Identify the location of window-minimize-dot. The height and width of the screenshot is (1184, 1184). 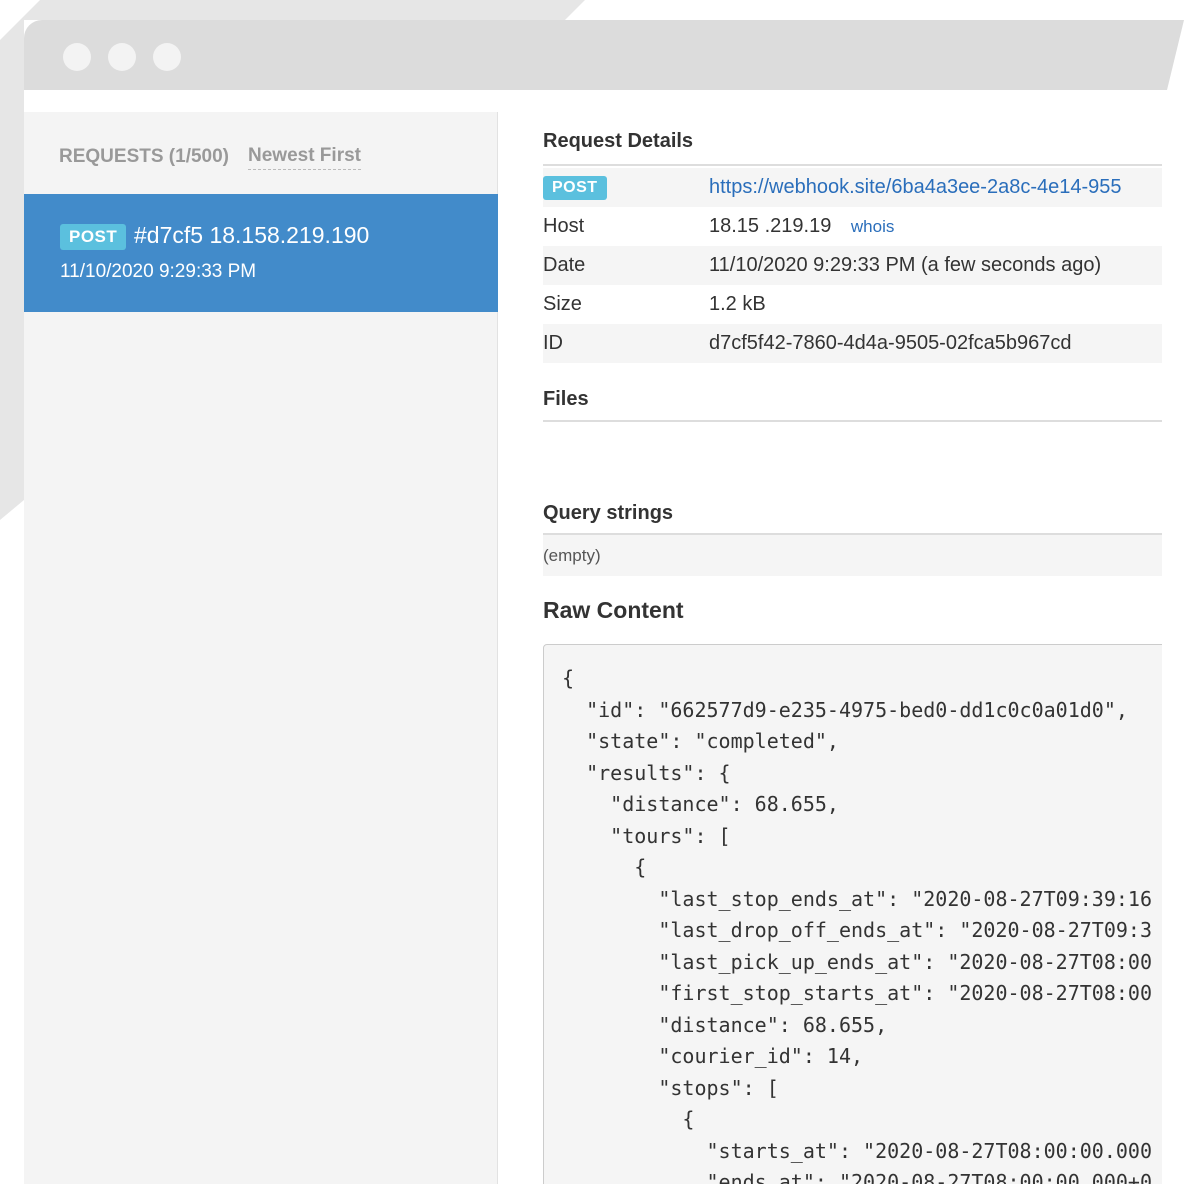
(122, 57).